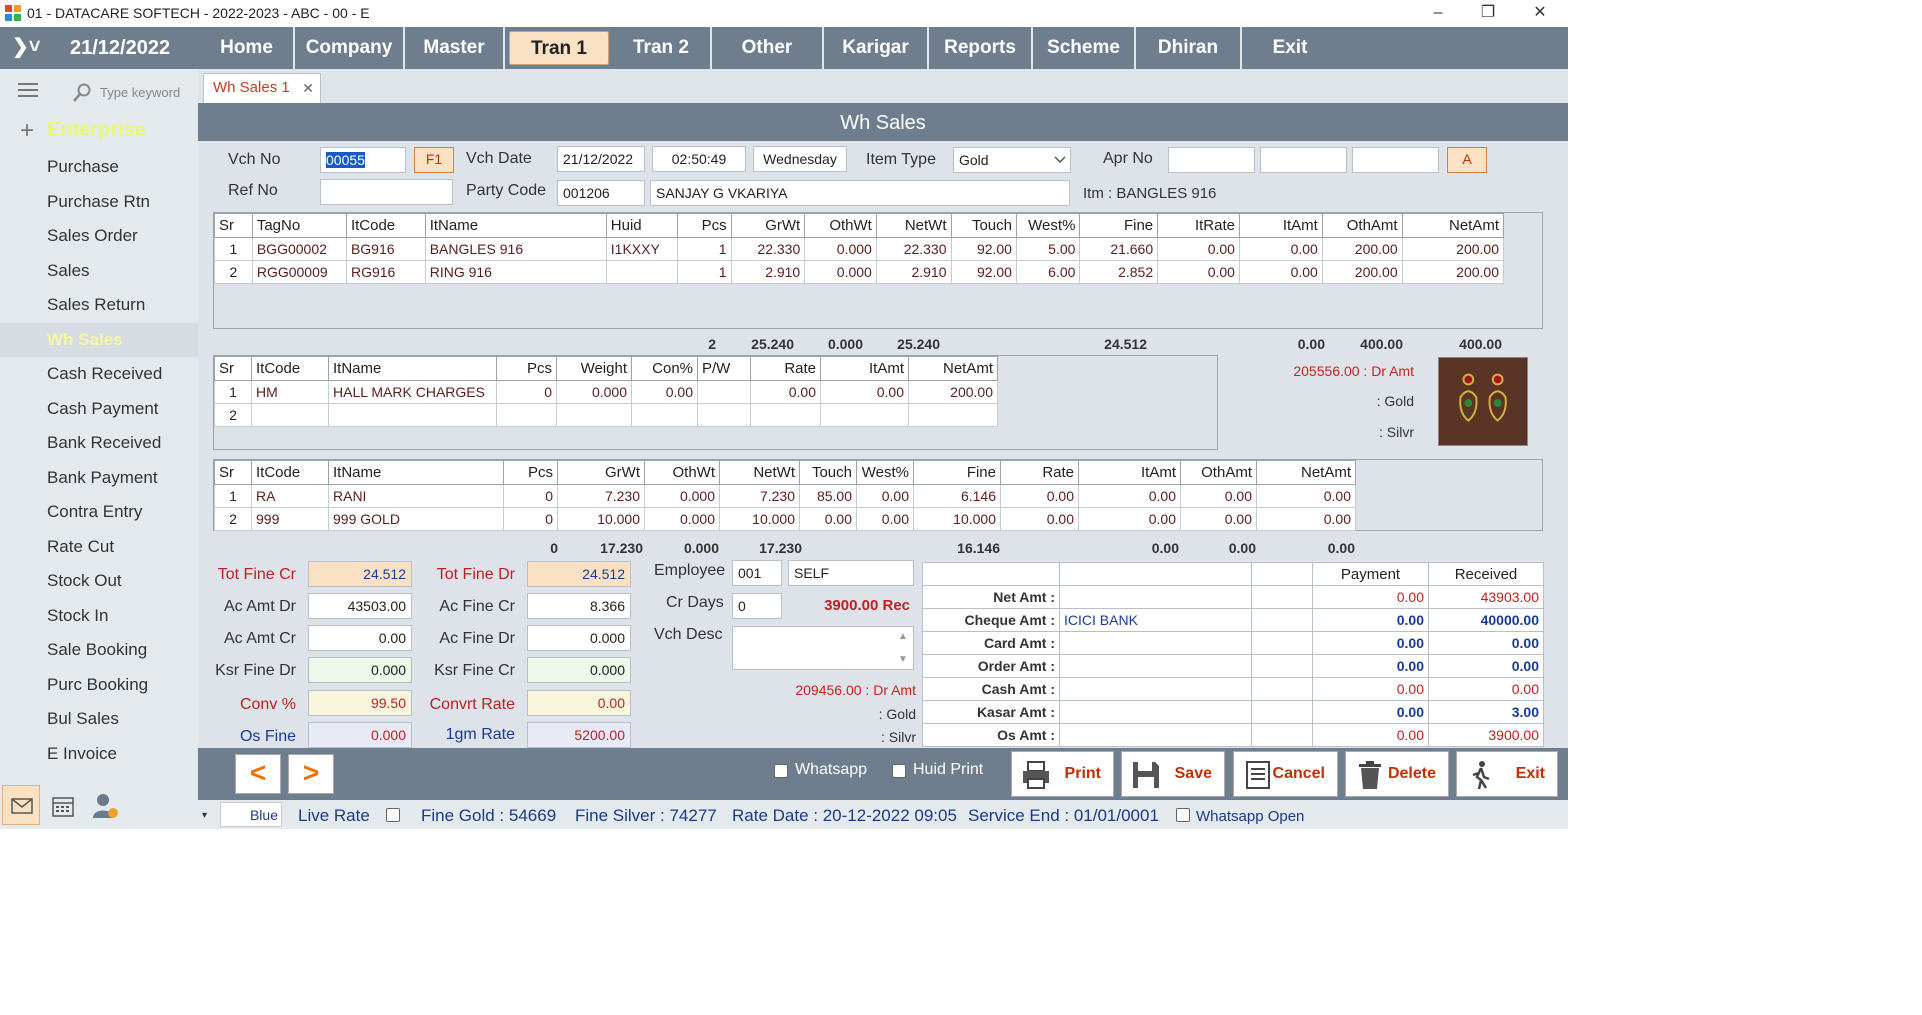 The height and width of the screenshot is (1015, 1922). Describe the element at coordinates (99, 339) in the screenshot. I see `sidebar-item-wh-sales: Wh Sales` at that location.